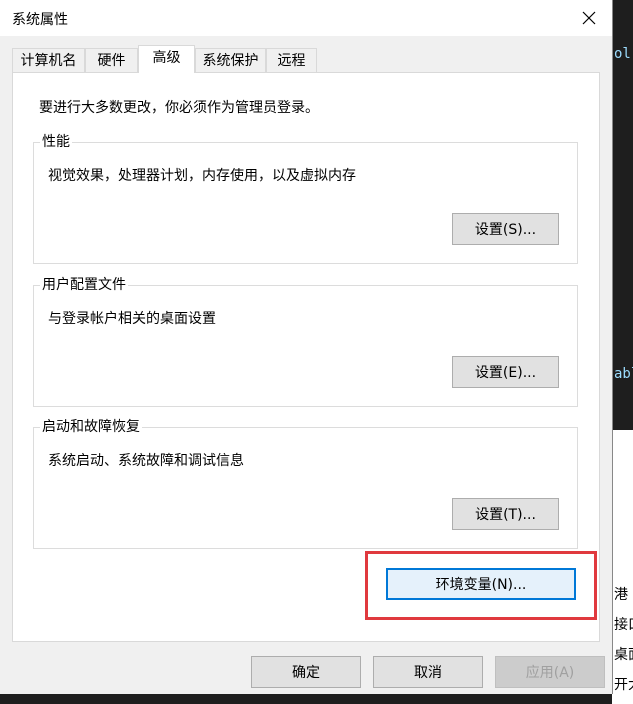  What do you see at coordinates (306, 699) in the screenshot?
I see `background-taskbar-edge` at bounding box center [306, 699].